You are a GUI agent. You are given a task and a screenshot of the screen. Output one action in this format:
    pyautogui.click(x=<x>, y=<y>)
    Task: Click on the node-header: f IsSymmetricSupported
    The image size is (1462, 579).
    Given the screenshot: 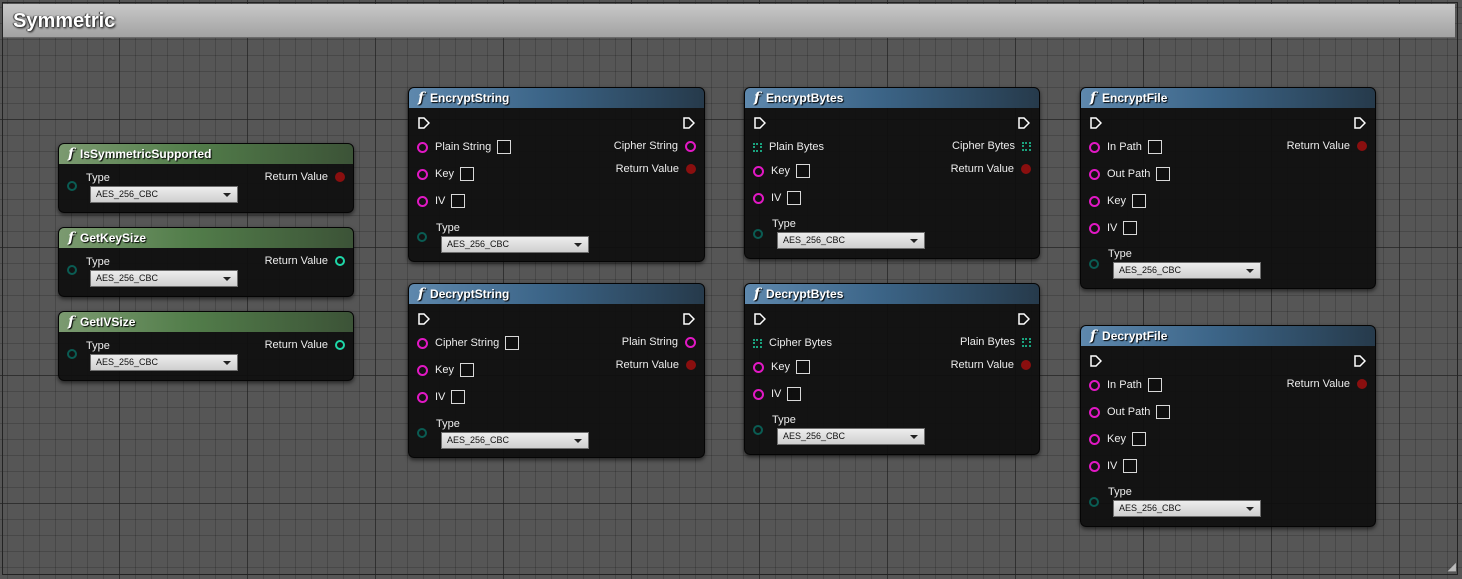 What is the action you would take?
    pyautogui.click(x=206, y=154)
    